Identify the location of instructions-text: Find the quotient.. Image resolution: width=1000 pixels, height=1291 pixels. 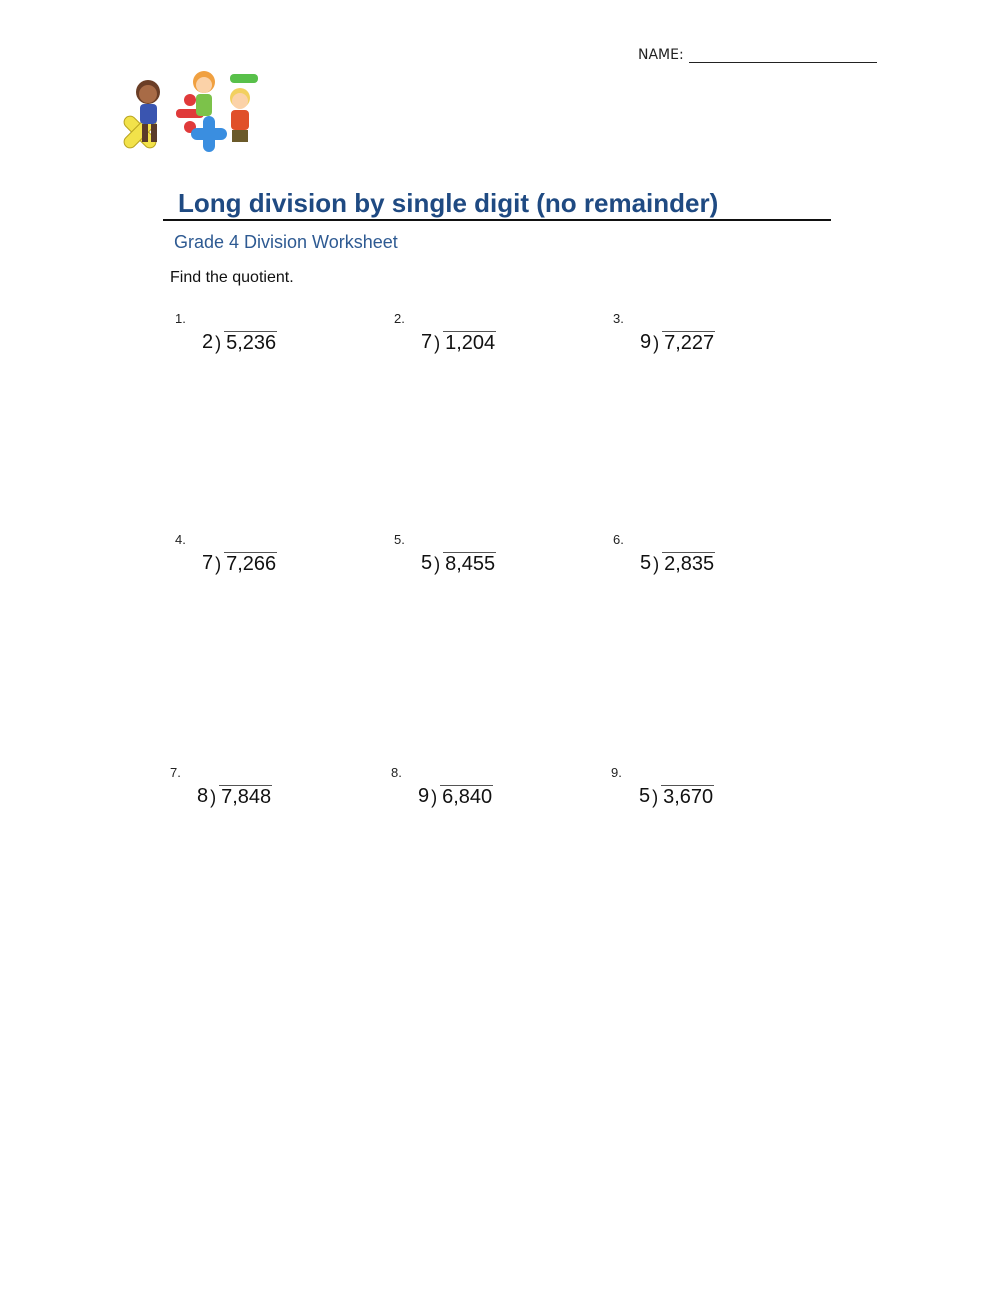
(232, 277).